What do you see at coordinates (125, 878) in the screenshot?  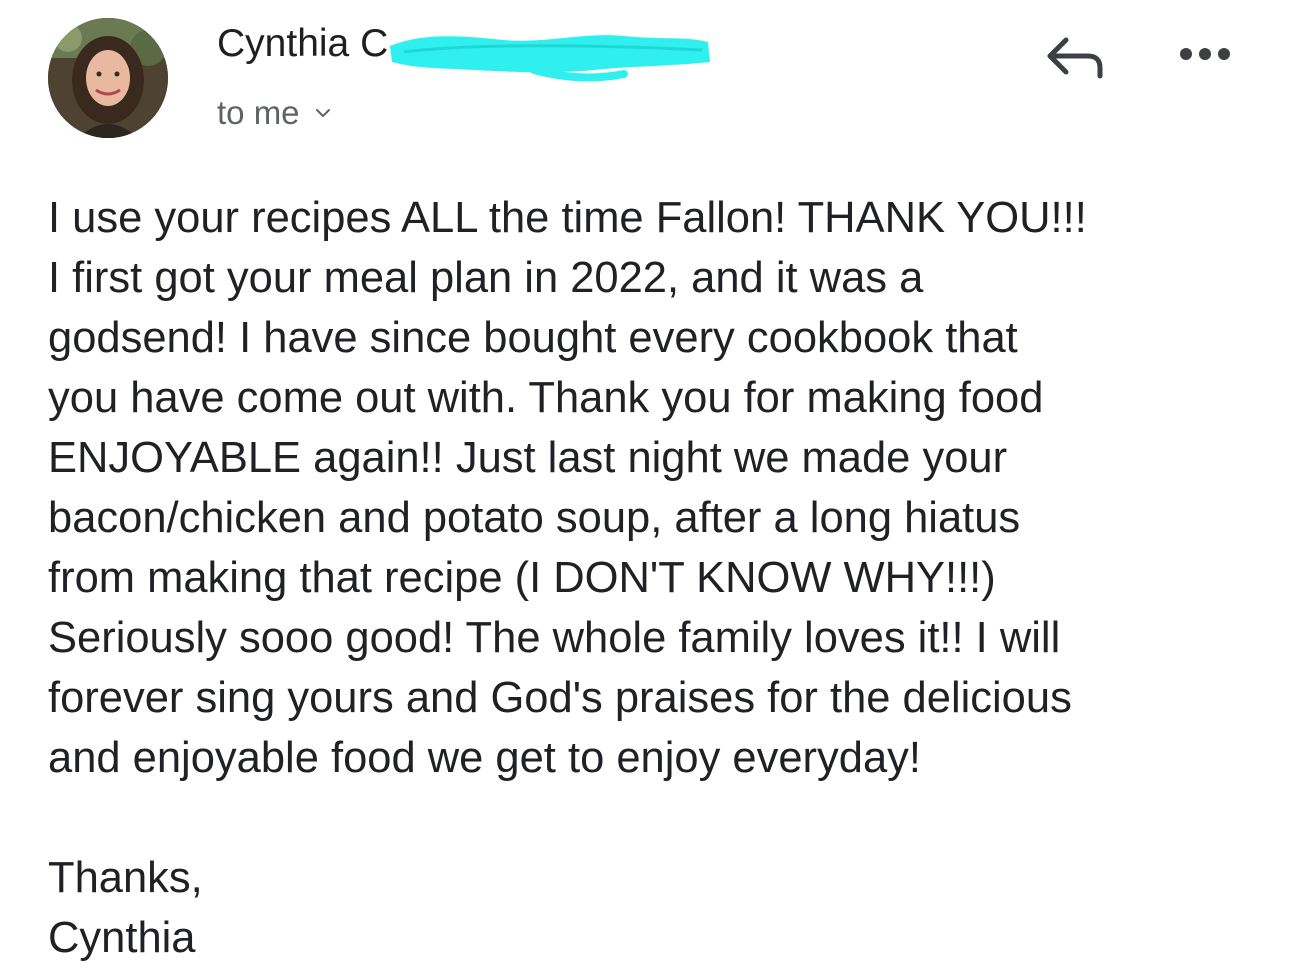 I see `closing-text: Thanks,` at bounding box center [125, 878].